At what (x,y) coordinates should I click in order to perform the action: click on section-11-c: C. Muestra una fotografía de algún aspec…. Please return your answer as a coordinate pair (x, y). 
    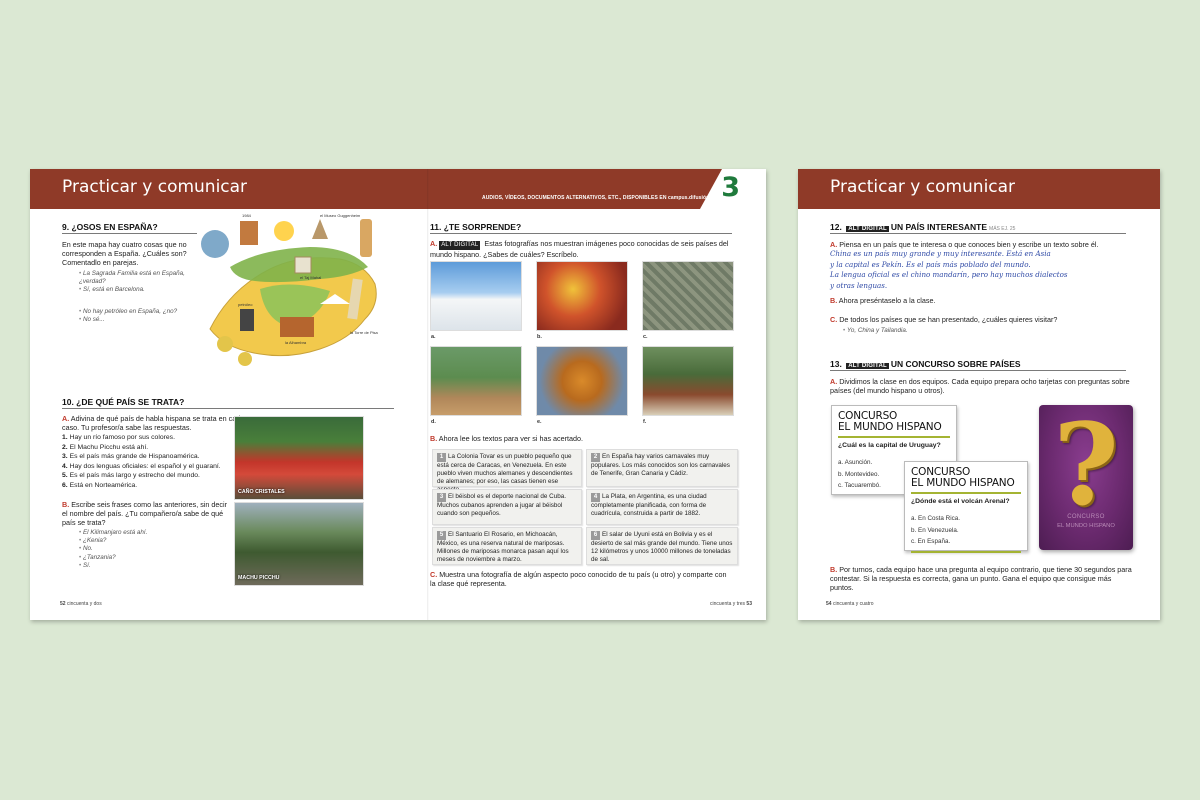
    Looking at the image, I should click on (578, 579).